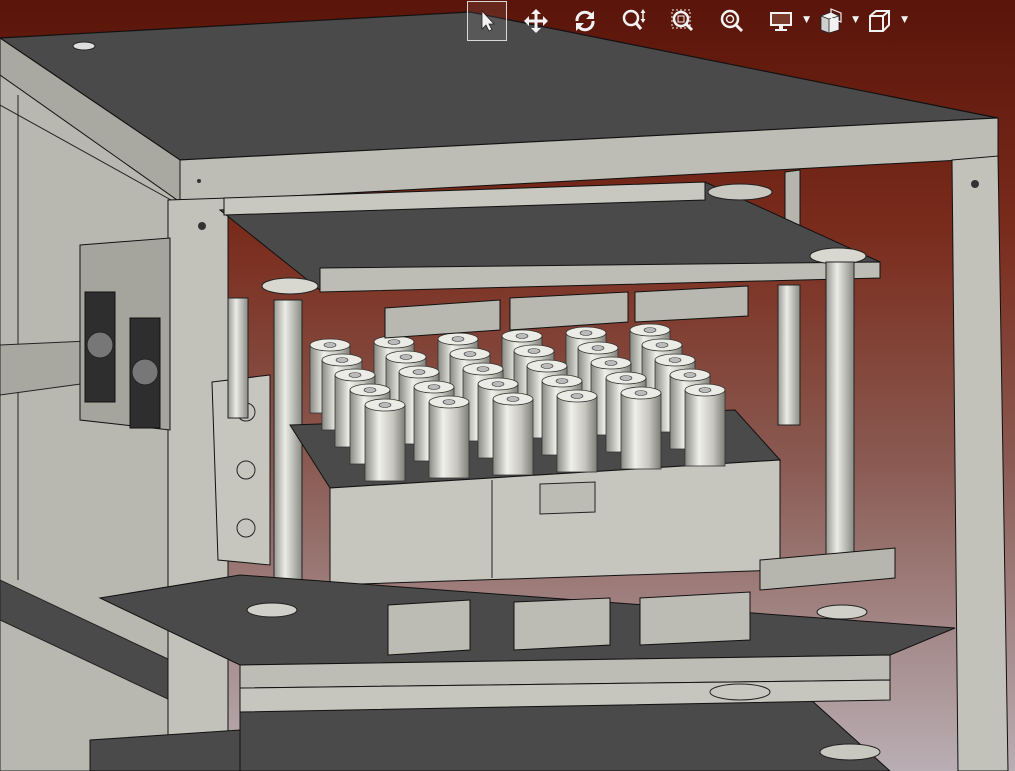 The image size is (1015, 771). I want to click on zoom-box-icon, so click(682, 20).